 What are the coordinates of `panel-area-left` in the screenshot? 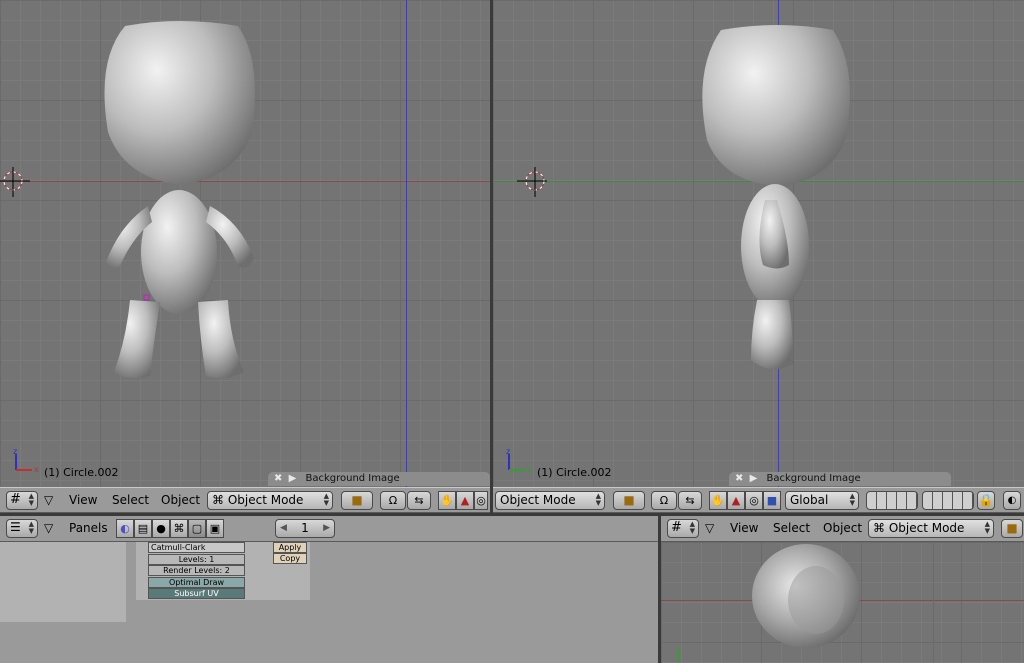 It's located at (63, 582).